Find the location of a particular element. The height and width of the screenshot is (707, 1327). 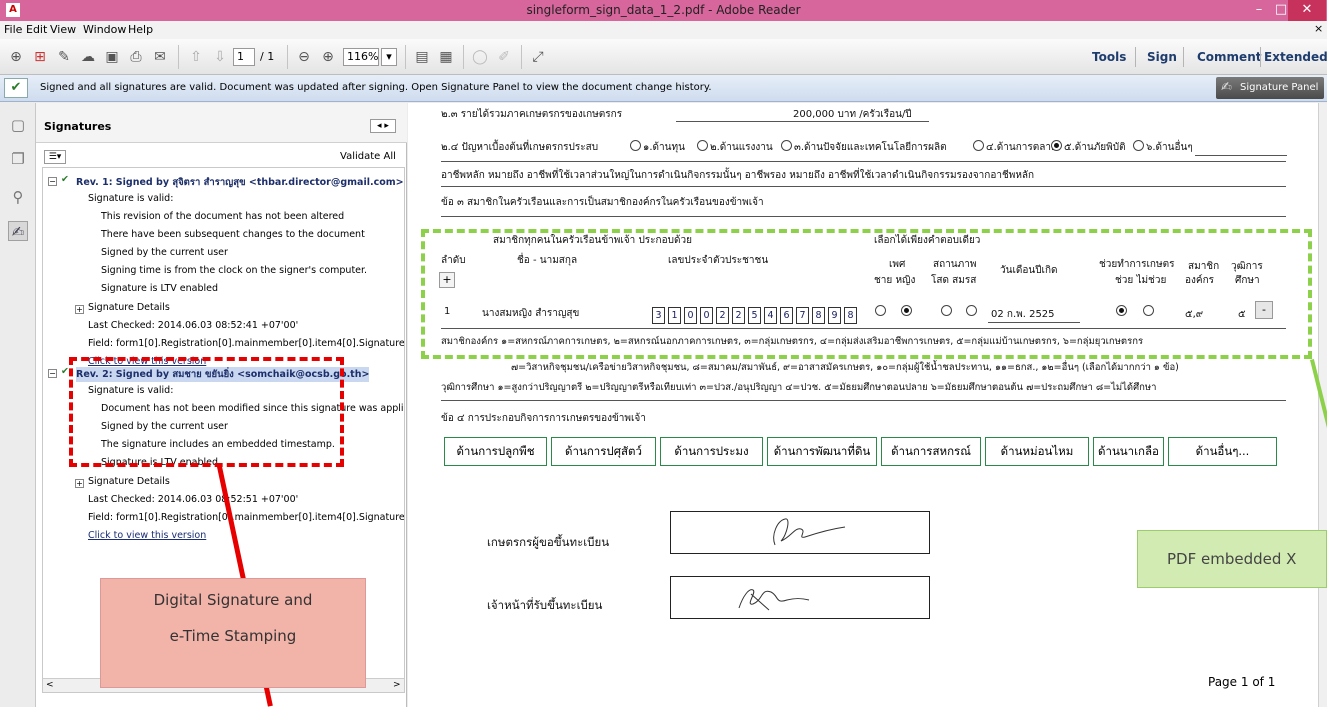

underline is located at coordinates (802, 121).